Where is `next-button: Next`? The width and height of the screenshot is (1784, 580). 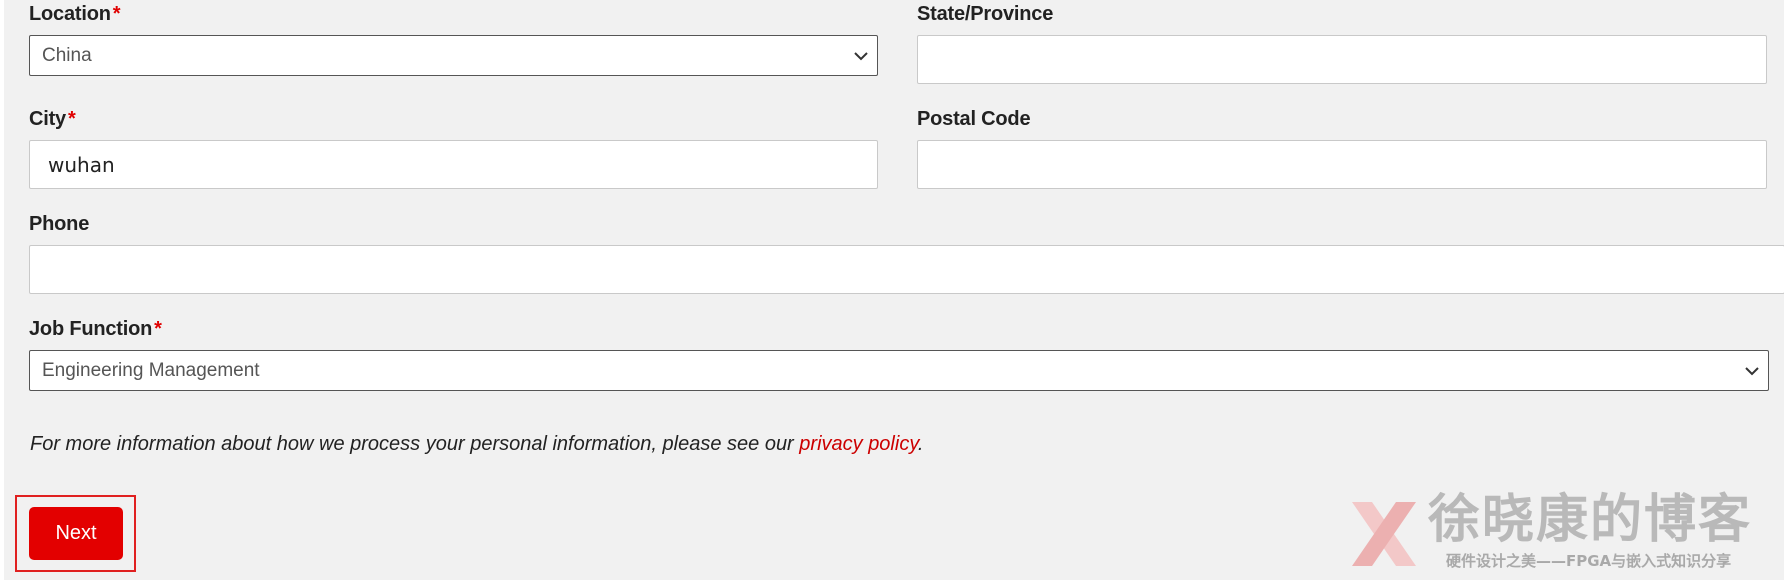
next-button: Next is located at coordinates (76, 533).